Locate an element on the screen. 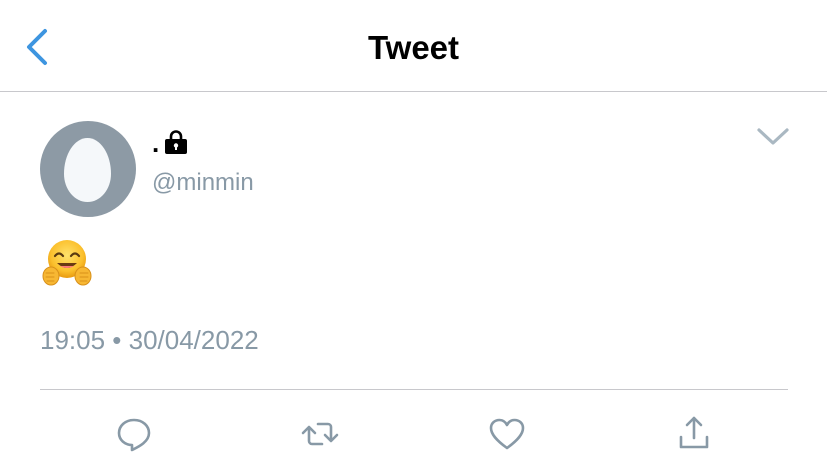 This screenshot has width=827, height=475. egg-avatar-icon is located at coordinates (87, 170).